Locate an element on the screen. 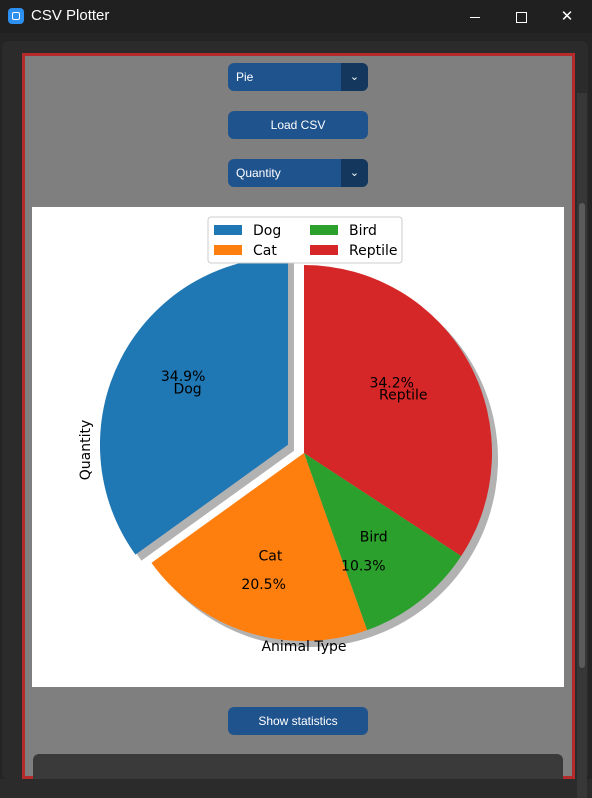  legend-label: Dog is located at coordinates (267, 231).